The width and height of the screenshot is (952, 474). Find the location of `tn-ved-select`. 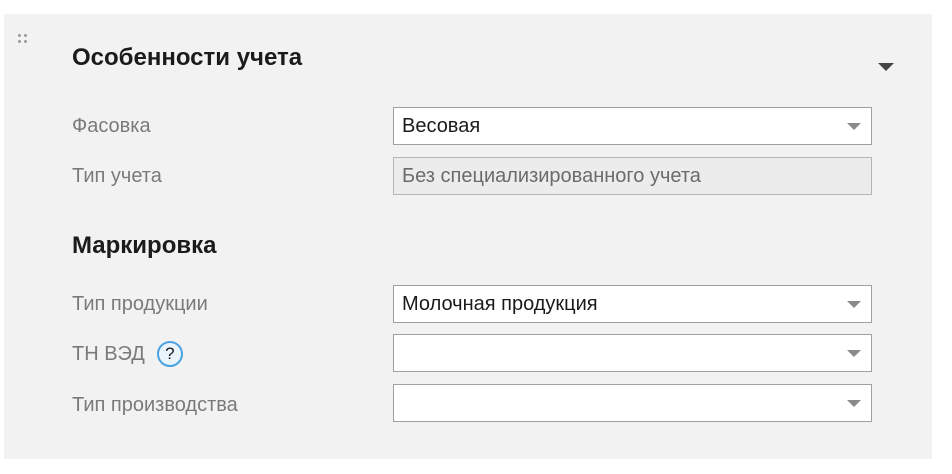

tn-ved-select is located at coordinates (632, 353).